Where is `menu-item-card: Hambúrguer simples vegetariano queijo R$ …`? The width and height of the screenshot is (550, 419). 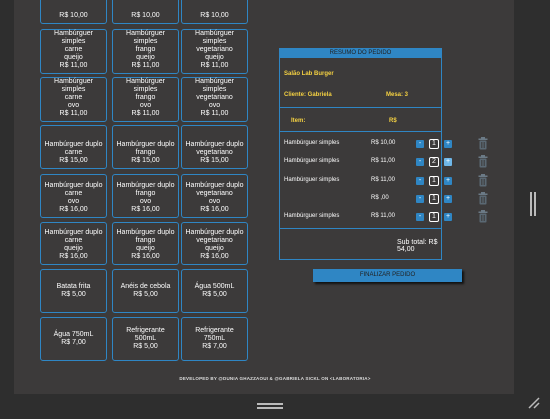
menu-item-card: Hambúrguer simples vegetariano queijo R$ … is located at coordinates (214, 51).